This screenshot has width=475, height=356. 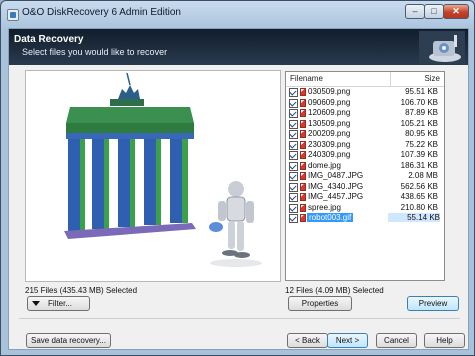 What do you see at coordinates (329, 144) in the screenshot?
I see `file-name: 230309.png` at bounding box center [329, 144].